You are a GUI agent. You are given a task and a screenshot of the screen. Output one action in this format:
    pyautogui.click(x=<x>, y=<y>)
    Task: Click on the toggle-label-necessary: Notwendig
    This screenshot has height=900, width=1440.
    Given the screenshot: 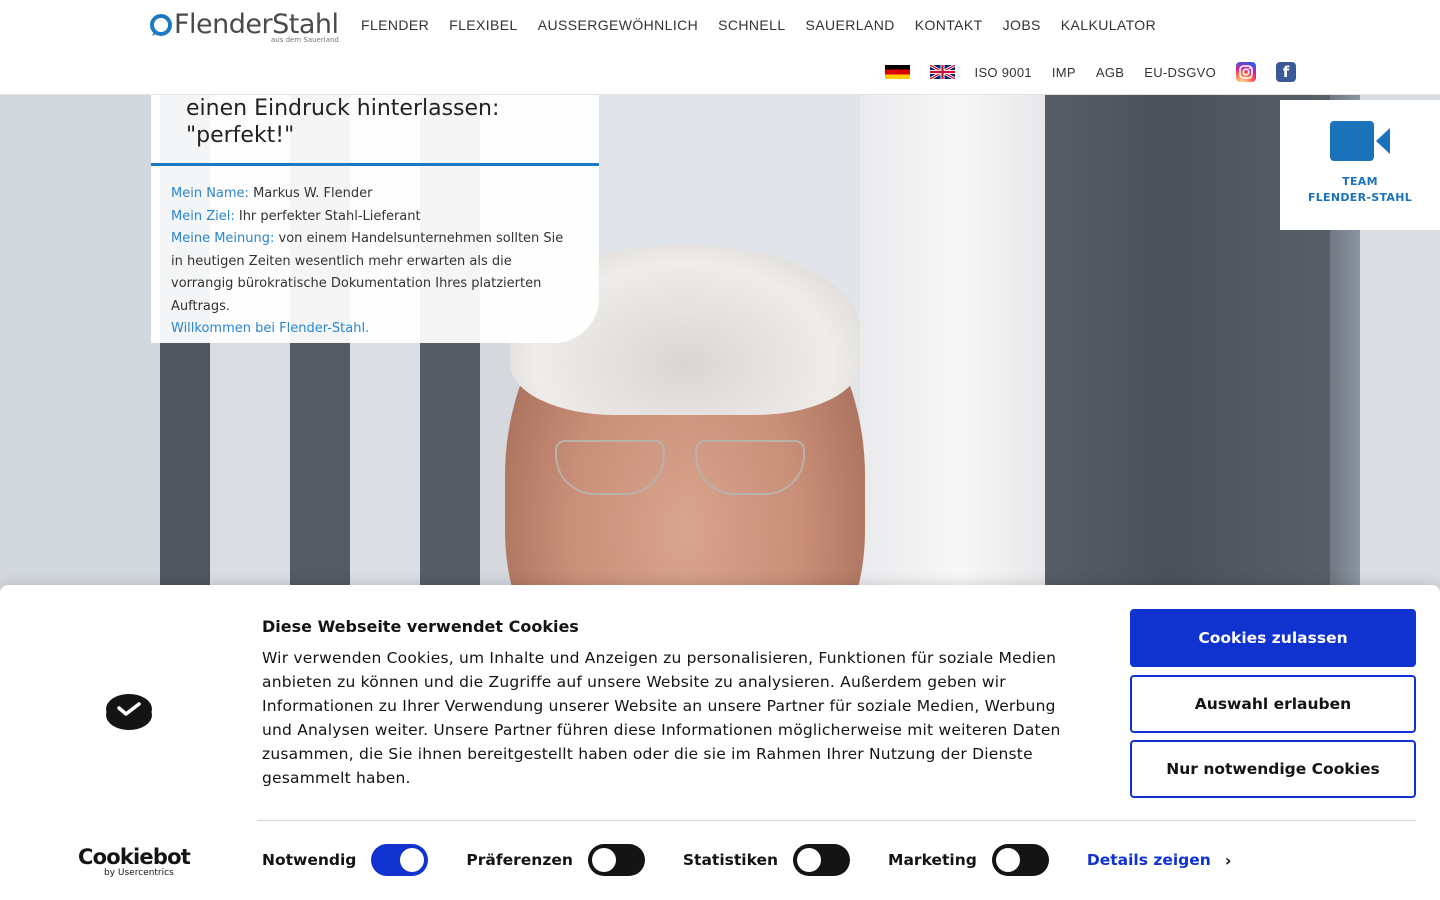 What is the action you would take?
    pyautogui.click(x=309, y=860)
    